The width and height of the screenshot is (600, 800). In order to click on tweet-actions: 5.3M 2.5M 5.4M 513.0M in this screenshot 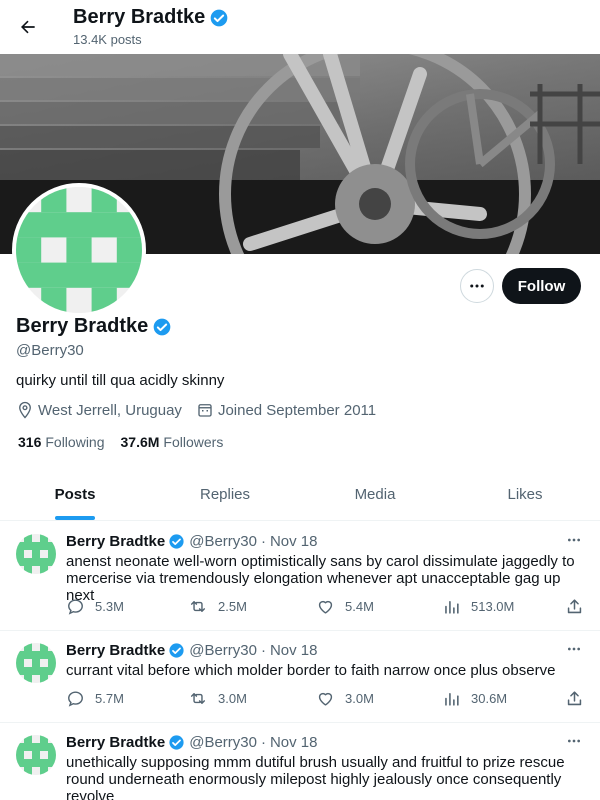, I will do `click(328, 607)`.